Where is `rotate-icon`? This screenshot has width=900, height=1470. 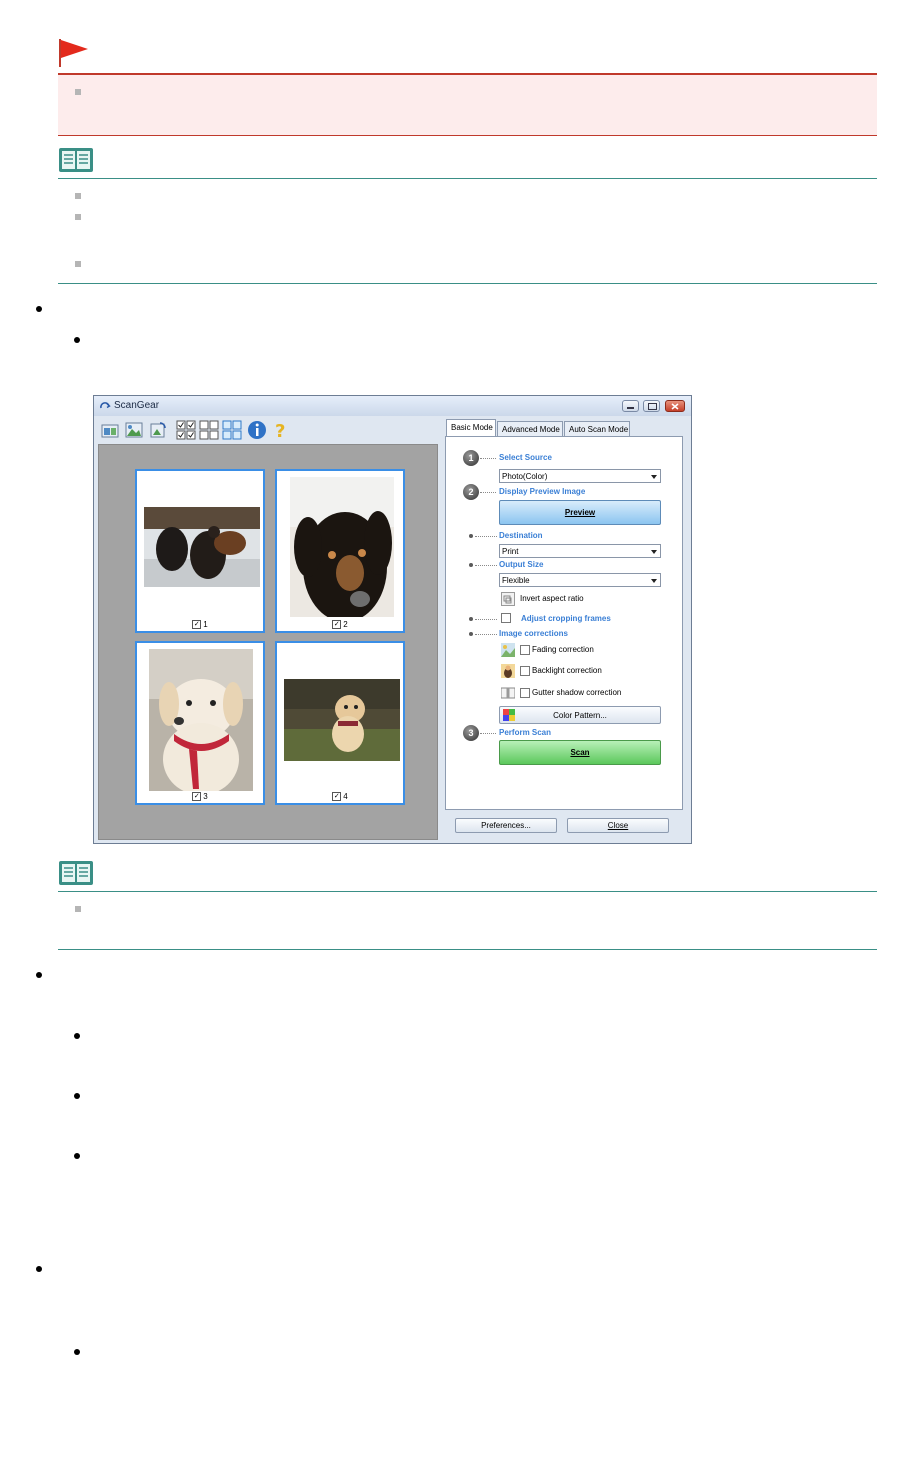
rotate-icon is located at coordinates (158, 430).